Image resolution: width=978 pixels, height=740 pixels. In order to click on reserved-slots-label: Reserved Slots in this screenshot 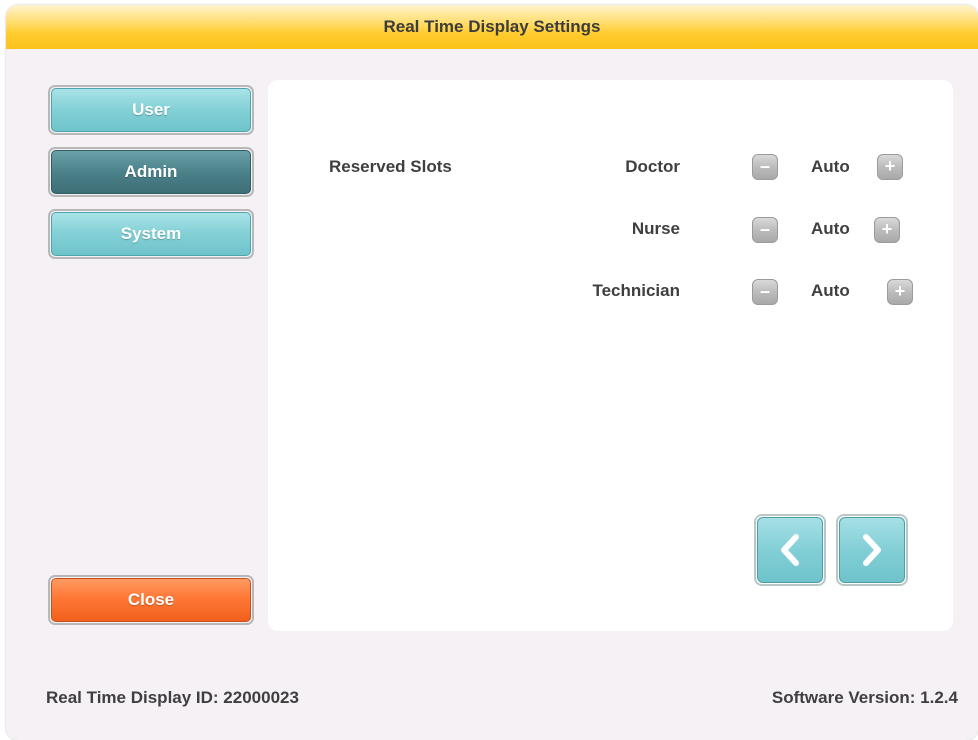, I will do `click(390, 166)`.